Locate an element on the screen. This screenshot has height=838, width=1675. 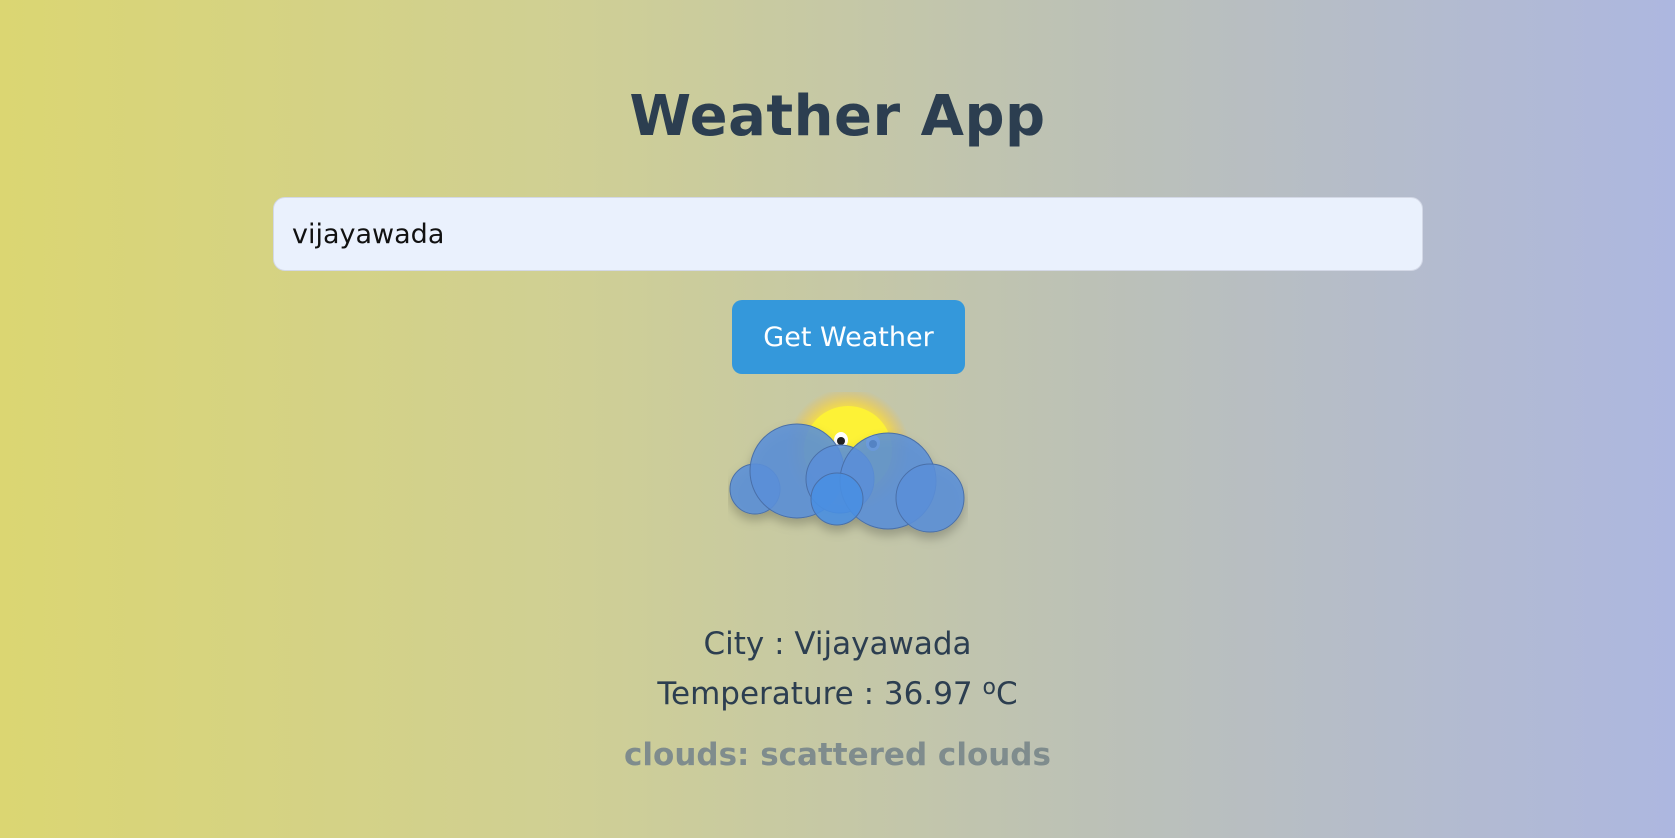
city-search-input is located at coordinates (848, 234).